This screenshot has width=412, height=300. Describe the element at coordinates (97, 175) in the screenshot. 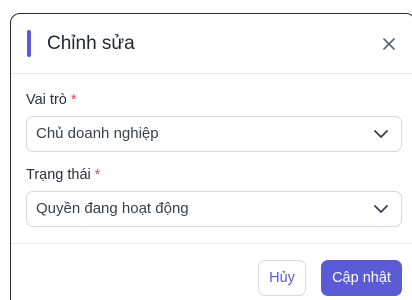

I see `status-required-mark: *` at that location.